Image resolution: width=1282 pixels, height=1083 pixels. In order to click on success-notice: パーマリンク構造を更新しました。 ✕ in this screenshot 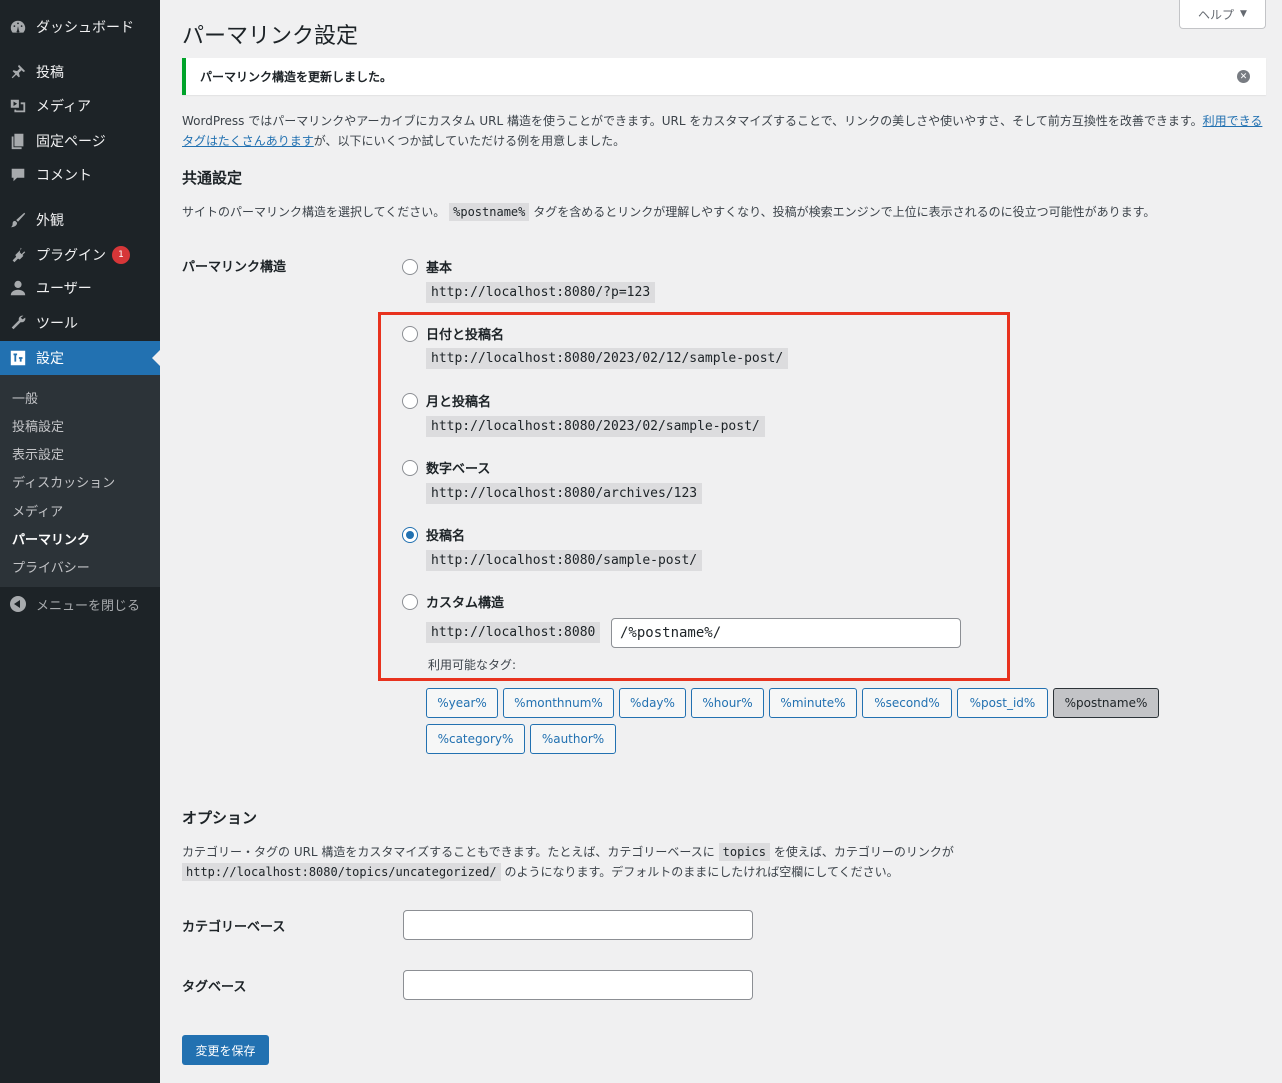, I will do `click(724, 76)`.